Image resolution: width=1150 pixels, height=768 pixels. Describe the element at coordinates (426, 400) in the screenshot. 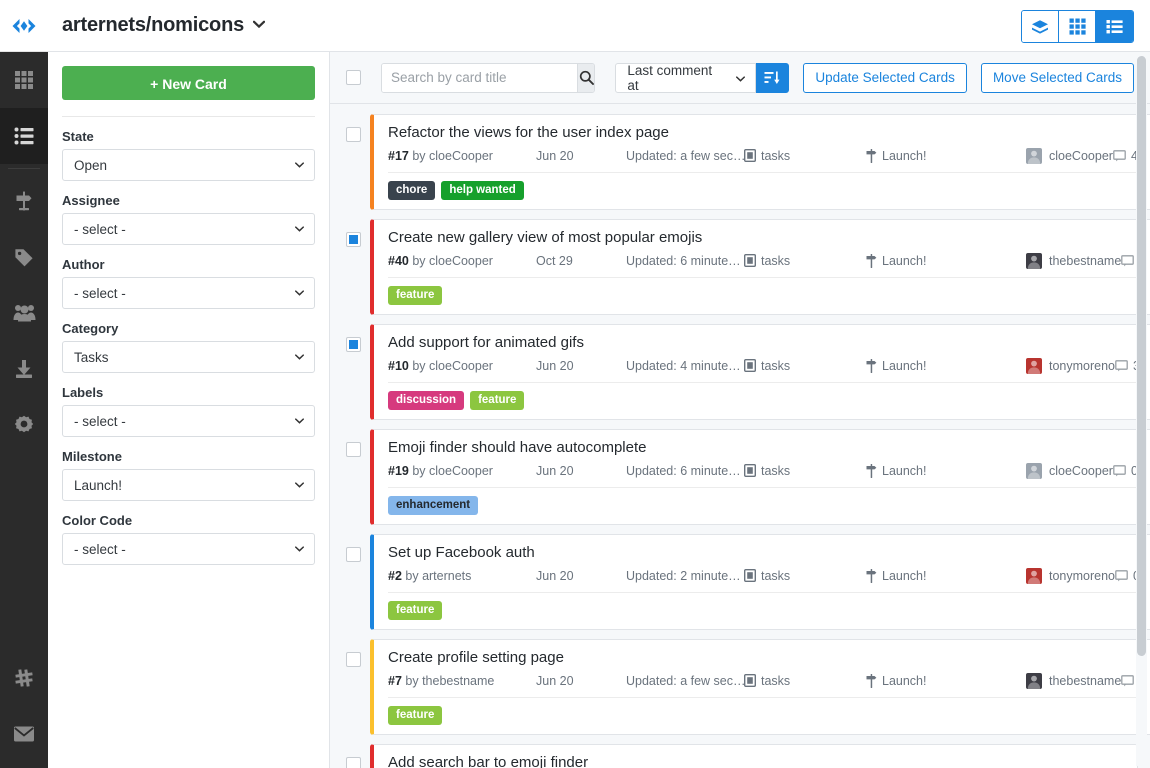

I see `card-label: discussion` at that location.